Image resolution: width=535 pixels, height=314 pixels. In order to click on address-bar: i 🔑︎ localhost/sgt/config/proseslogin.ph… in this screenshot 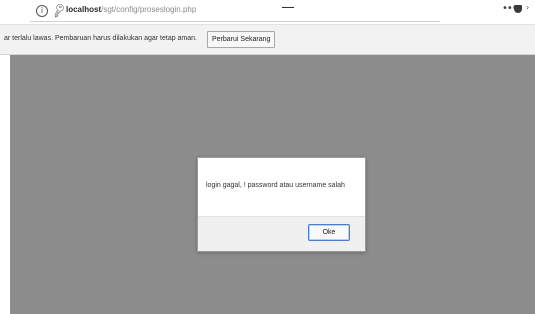, I will do `click(235, 12)`.